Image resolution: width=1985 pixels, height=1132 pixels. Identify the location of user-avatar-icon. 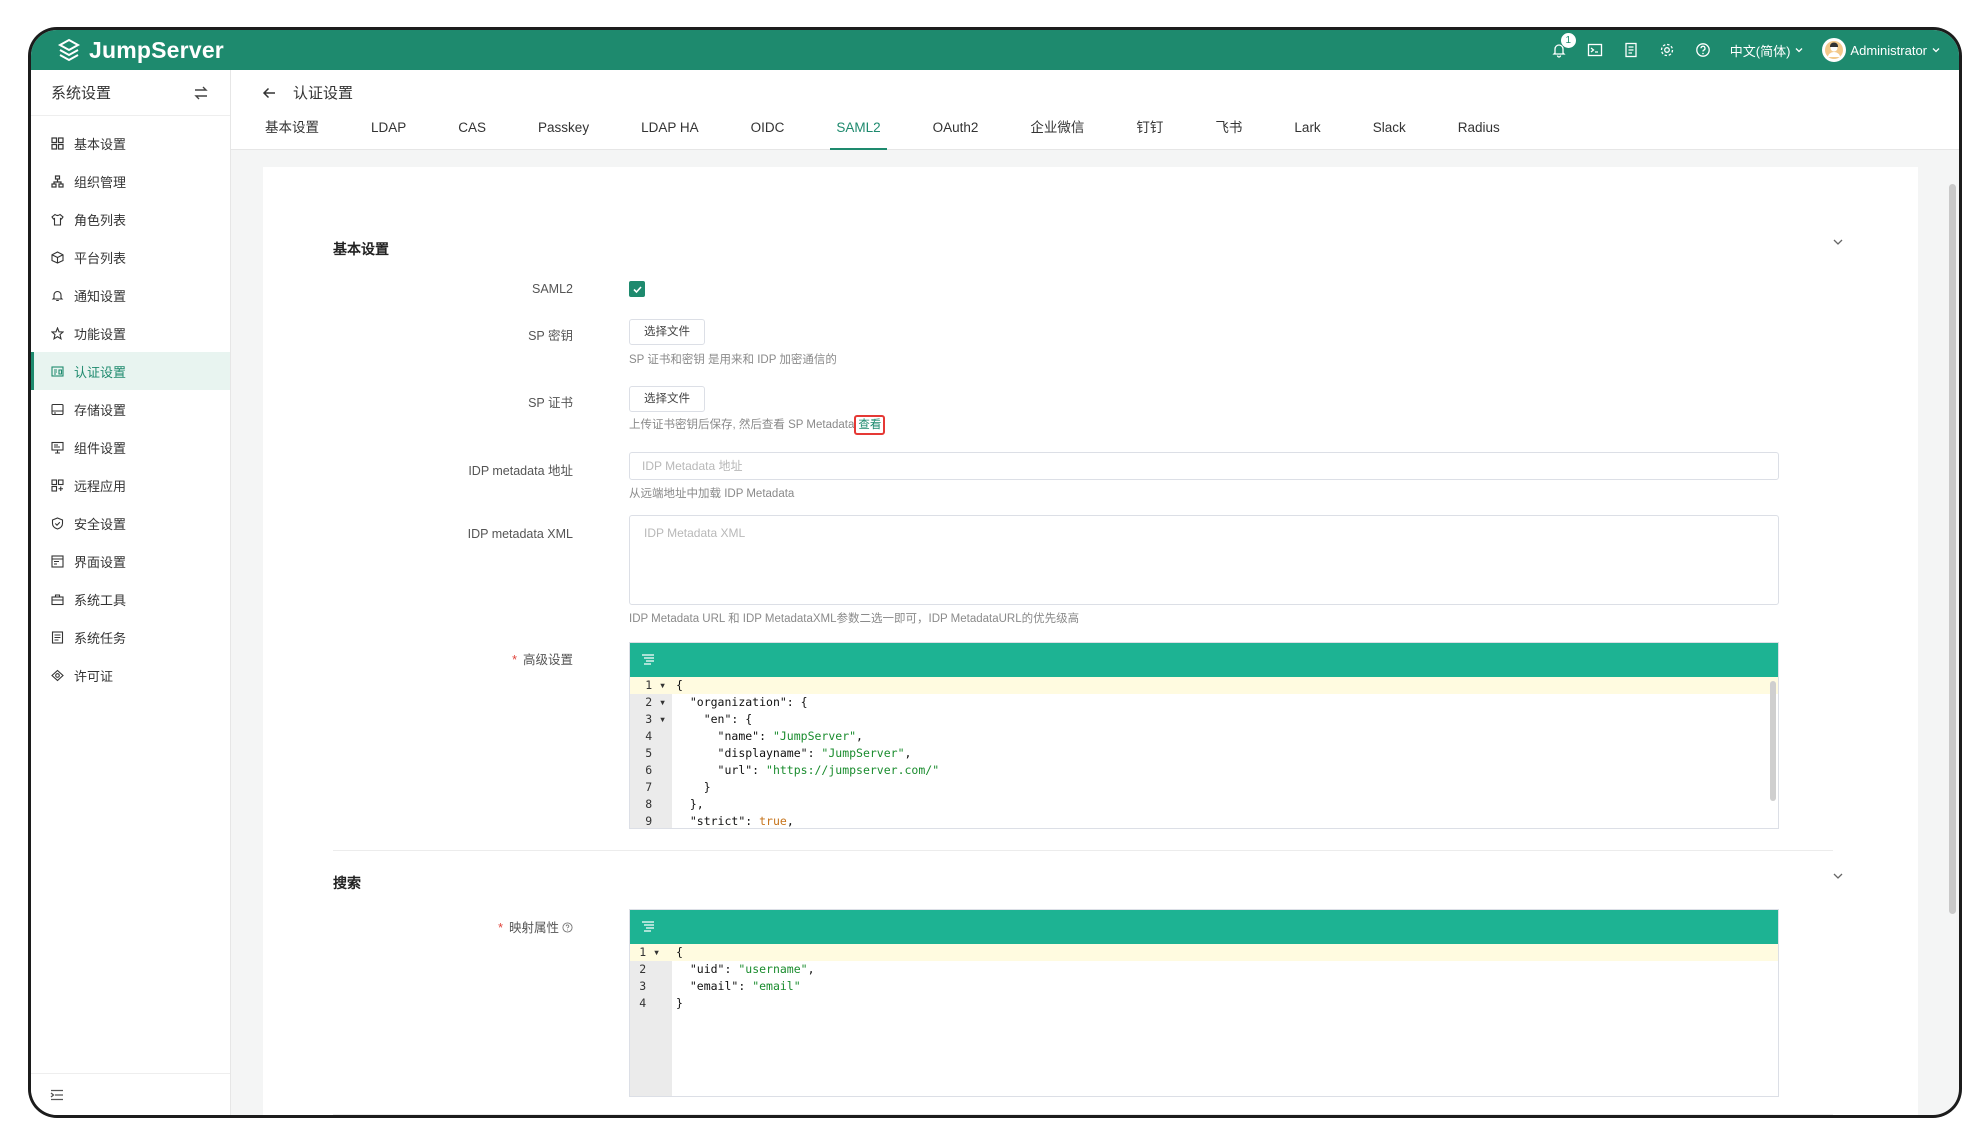
(1834, 50).